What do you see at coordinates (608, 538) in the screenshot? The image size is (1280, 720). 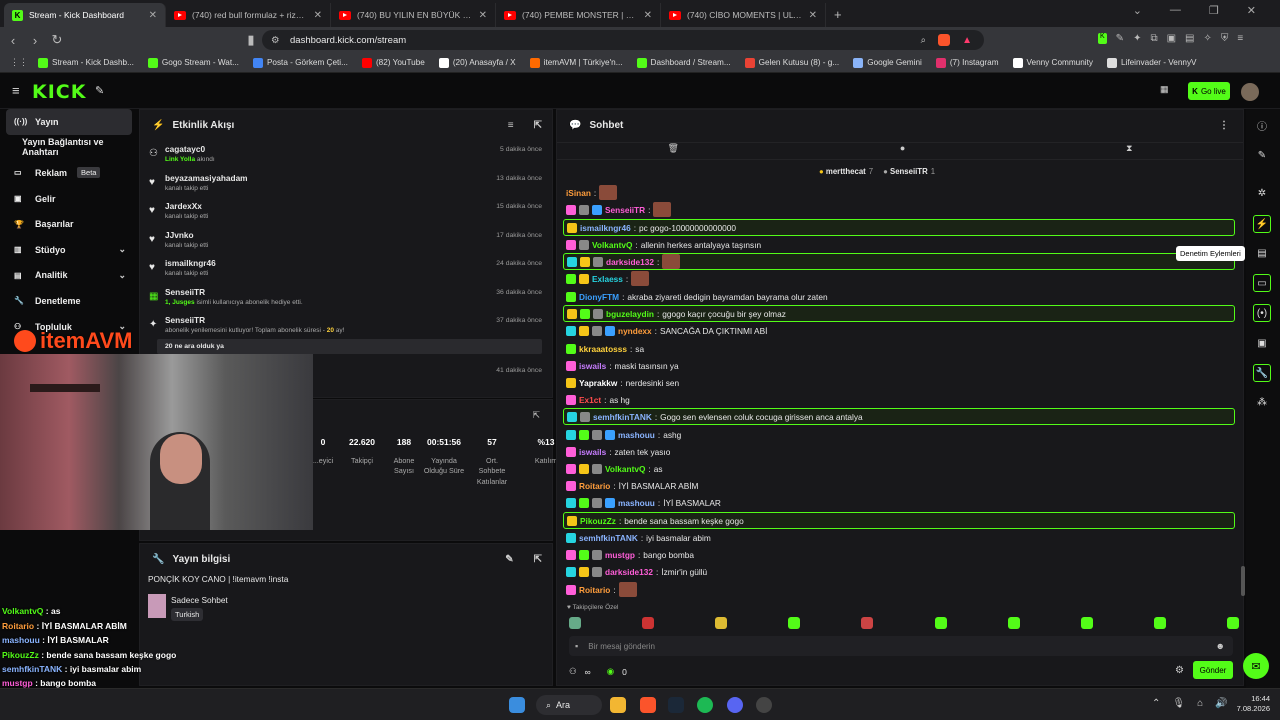 I see `chat-username: semhfkinTANK` at bounding box center [608, 538].